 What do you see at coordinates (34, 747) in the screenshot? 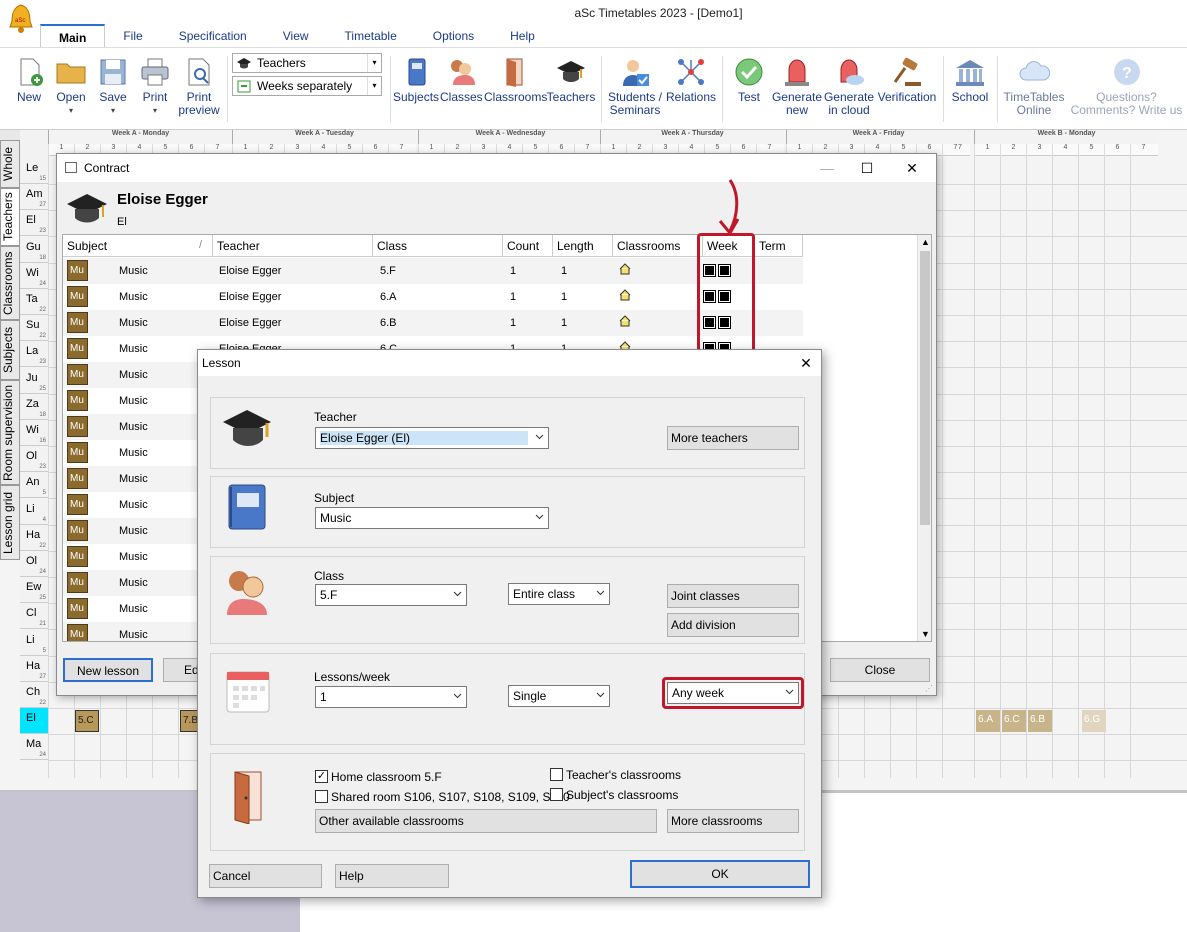
I see `teacher-row-label: Ma 24` at bounding box center [34, 747].